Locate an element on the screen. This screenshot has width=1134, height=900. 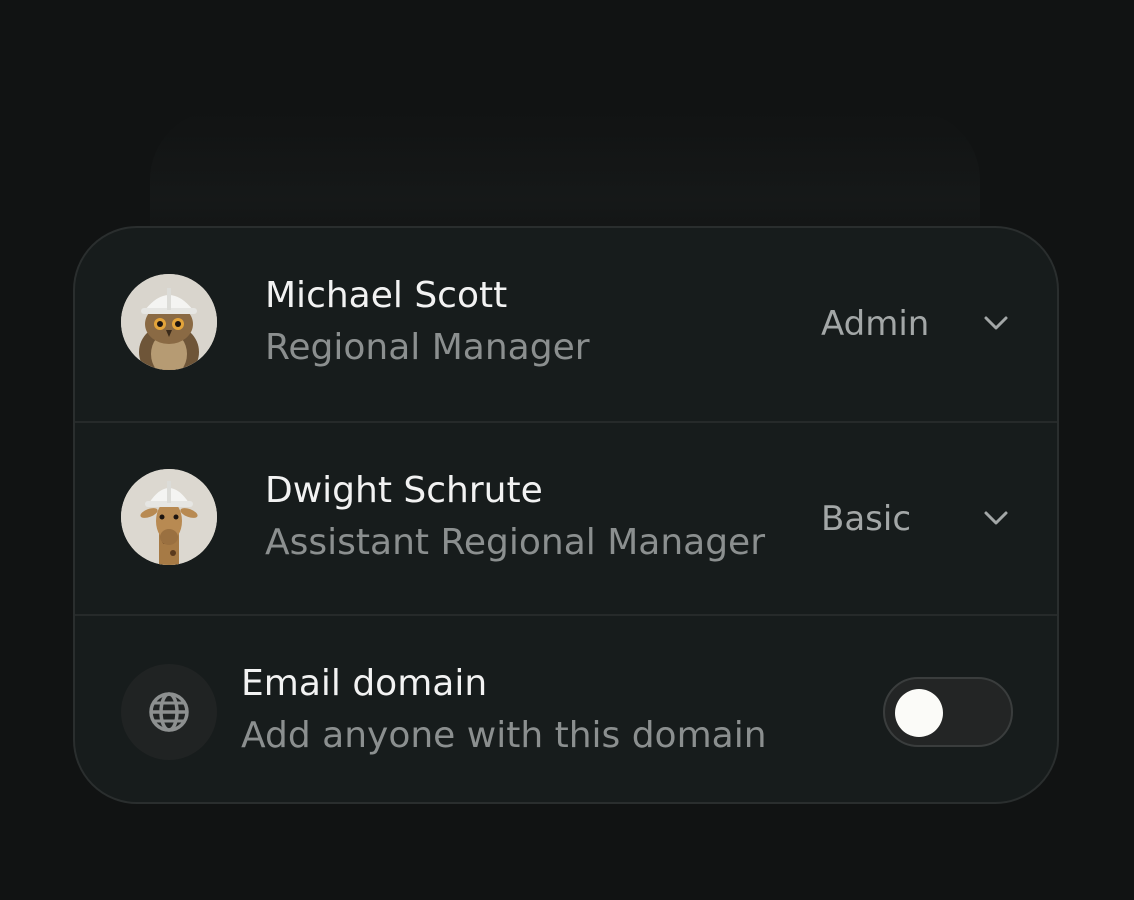
member-title: Assistant Regional Manager is located at coordinates (515, 542).